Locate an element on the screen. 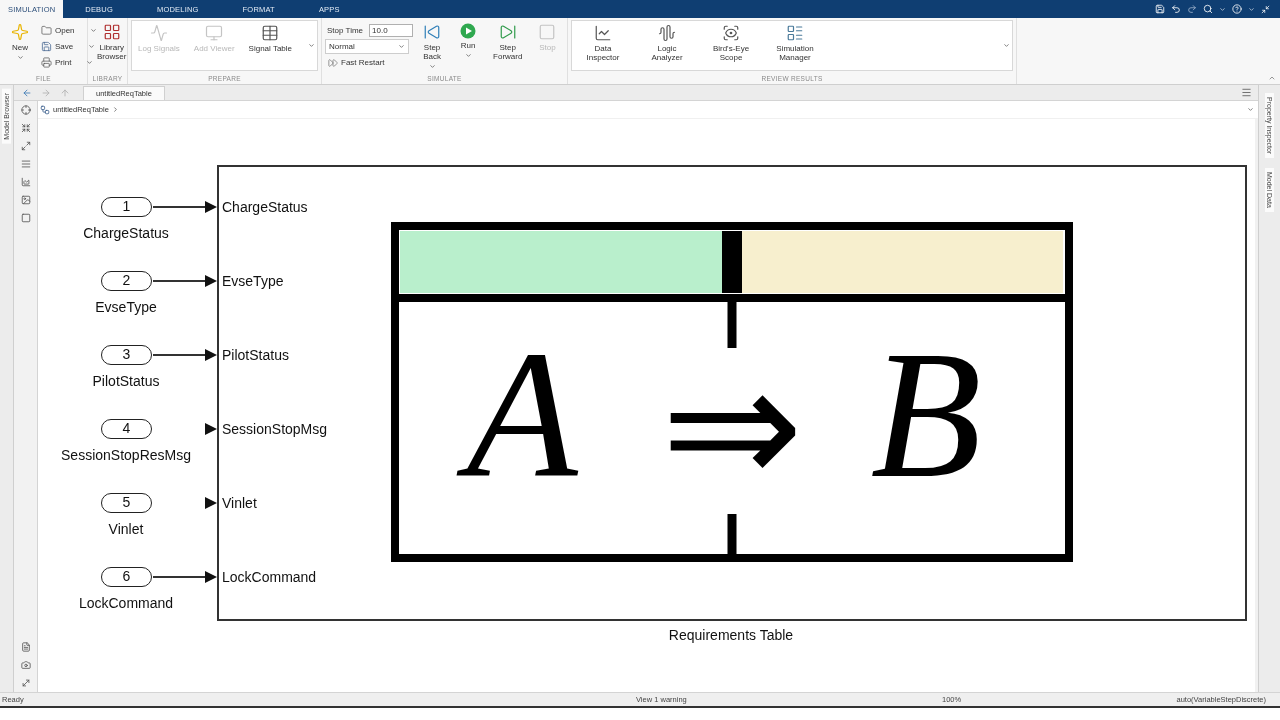  port-label: PilotStatus is located at coordinates (255, 355).